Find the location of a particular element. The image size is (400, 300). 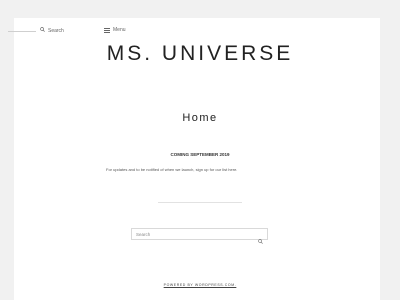

search-form is located at coordinates (199, 236).